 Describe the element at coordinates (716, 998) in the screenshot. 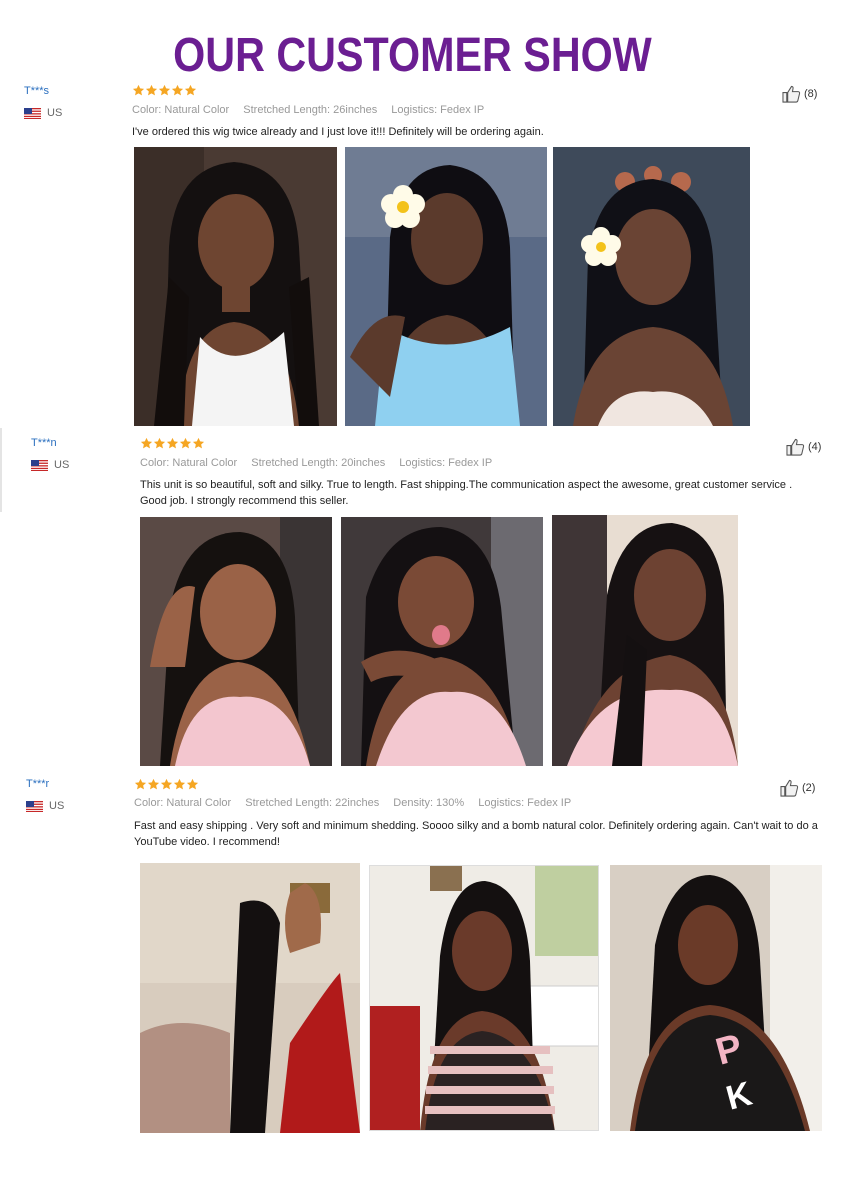

I see `customer-photo: P K` at that location.